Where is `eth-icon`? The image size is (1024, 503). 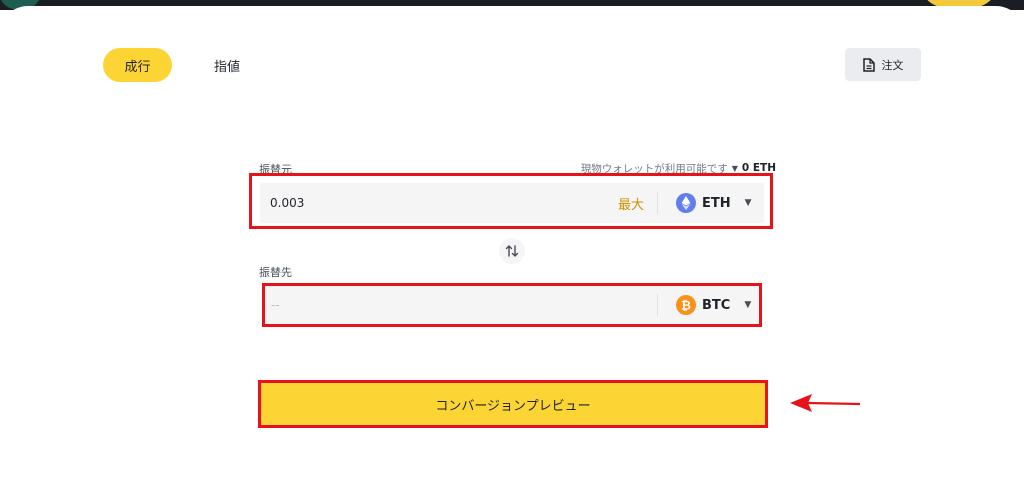
eth-icon is located at coordinates (686, 203).